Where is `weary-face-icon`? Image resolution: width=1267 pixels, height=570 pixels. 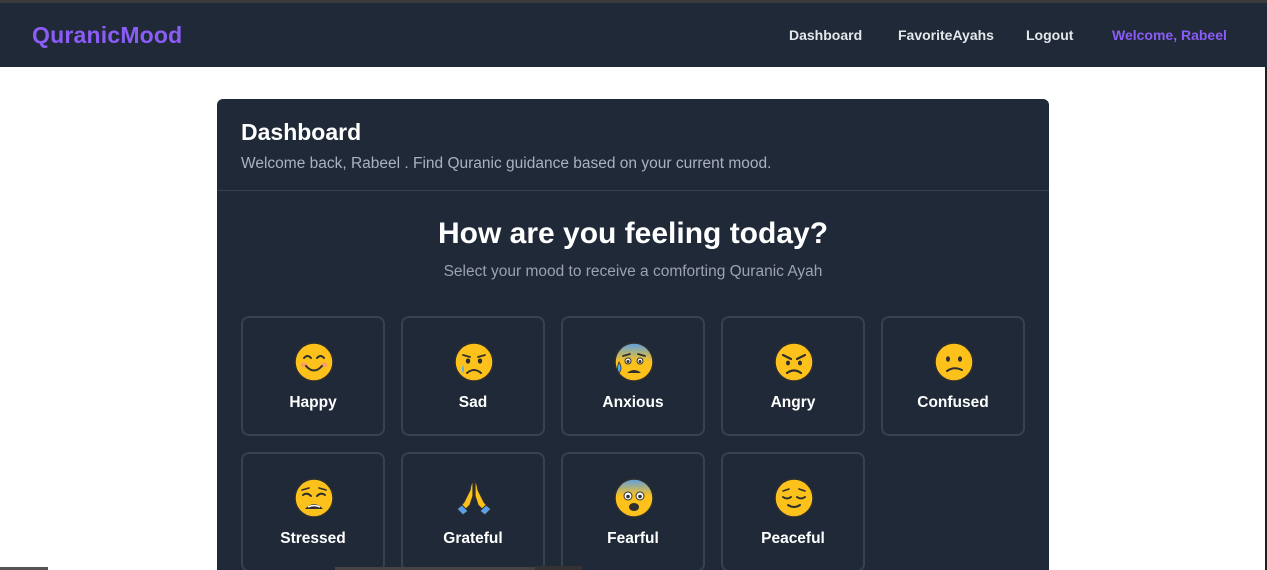 weary-face-icon is located at coordinates (314, 498).